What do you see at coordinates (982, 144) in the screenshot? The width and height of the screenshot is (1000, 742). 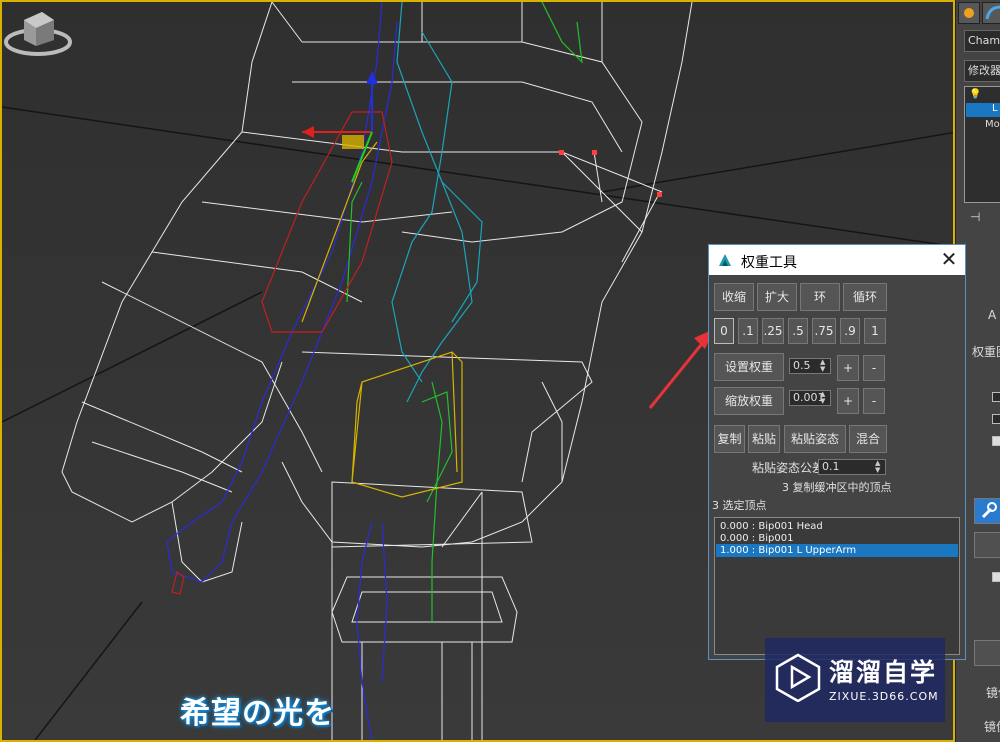 I see `modifier-stack: 💡 L Mor` at bounding box center [982, 144].